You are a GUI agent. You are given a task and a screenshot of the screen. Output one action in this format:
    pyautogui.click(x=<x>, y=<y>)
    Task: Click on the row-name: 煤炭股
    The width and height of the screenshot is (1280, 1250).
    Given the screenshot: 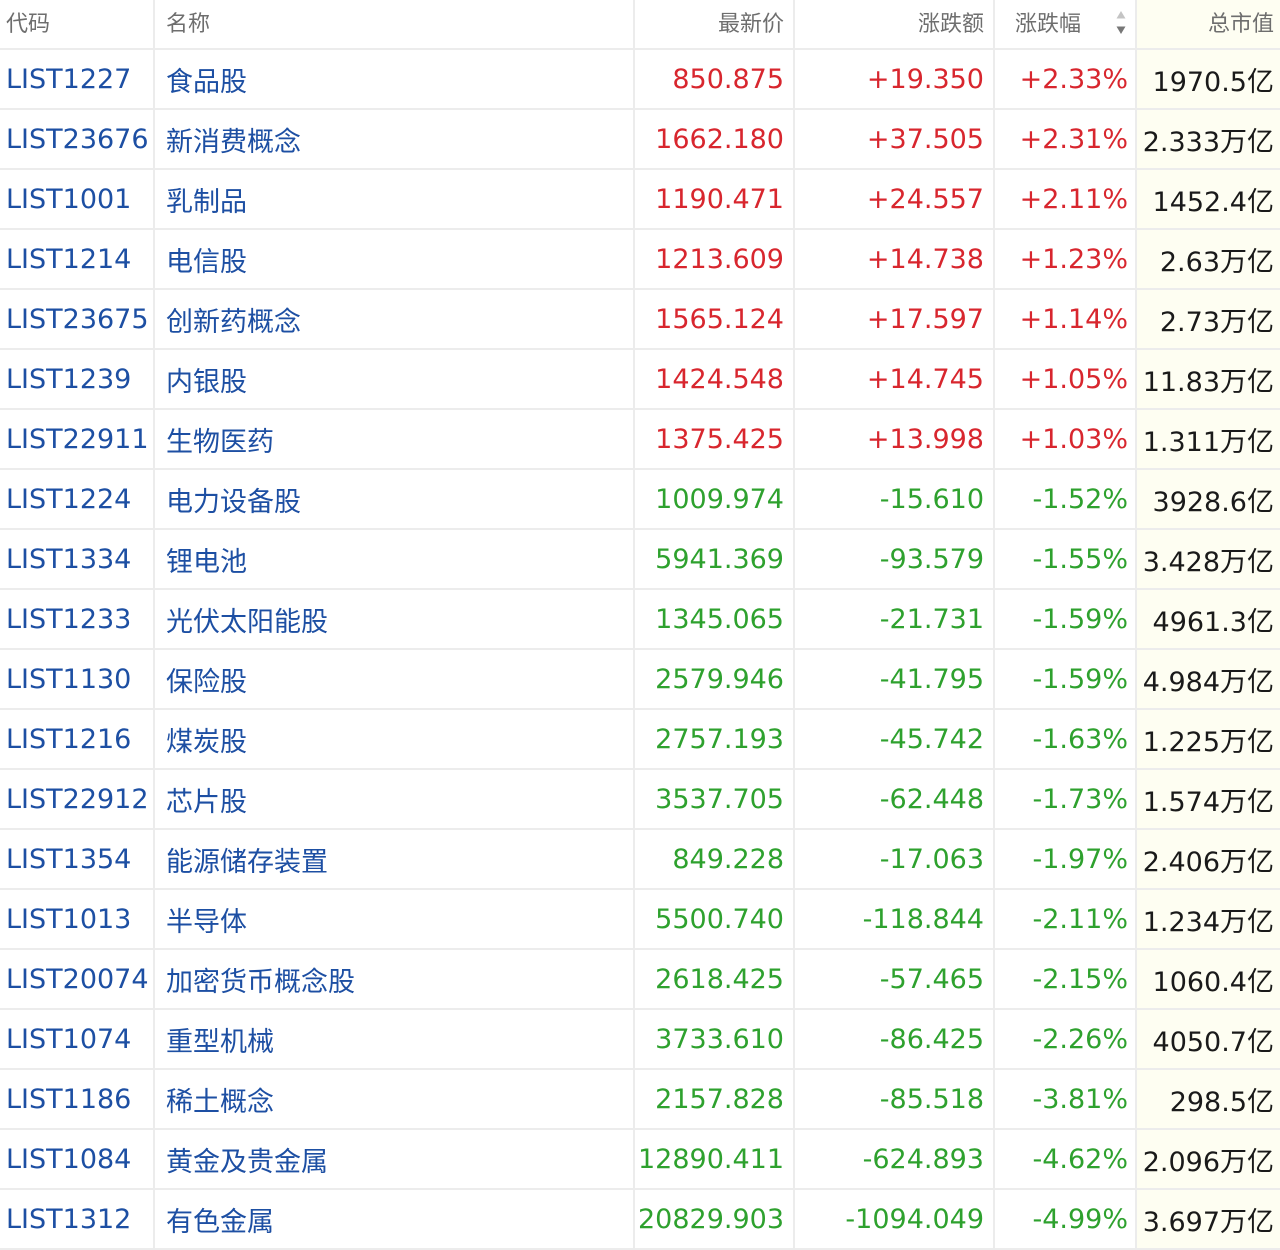 What is the action you would take?
    pyautogui.click(x=206, y=739)
    